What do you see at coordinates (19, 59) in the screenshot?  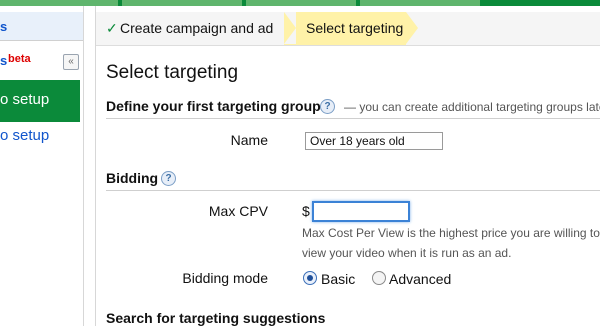 I see `beta-badge: beta` at bounding box center [19, 59].